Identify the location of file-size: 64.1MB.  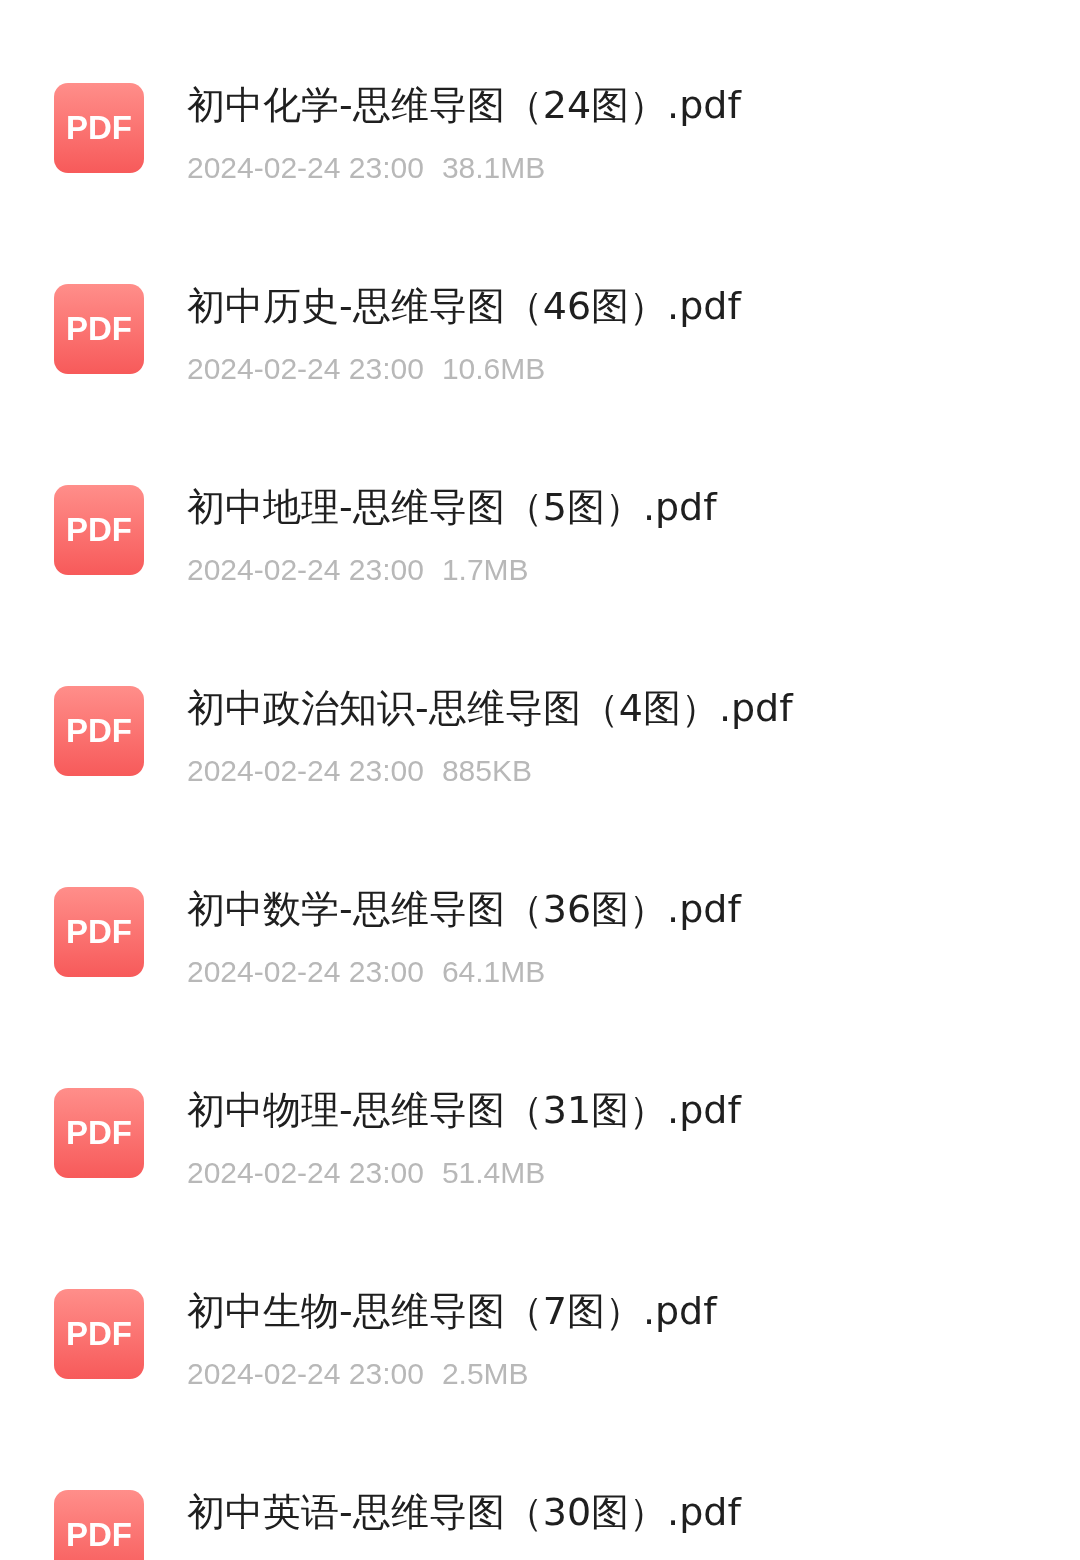
(493, 972).